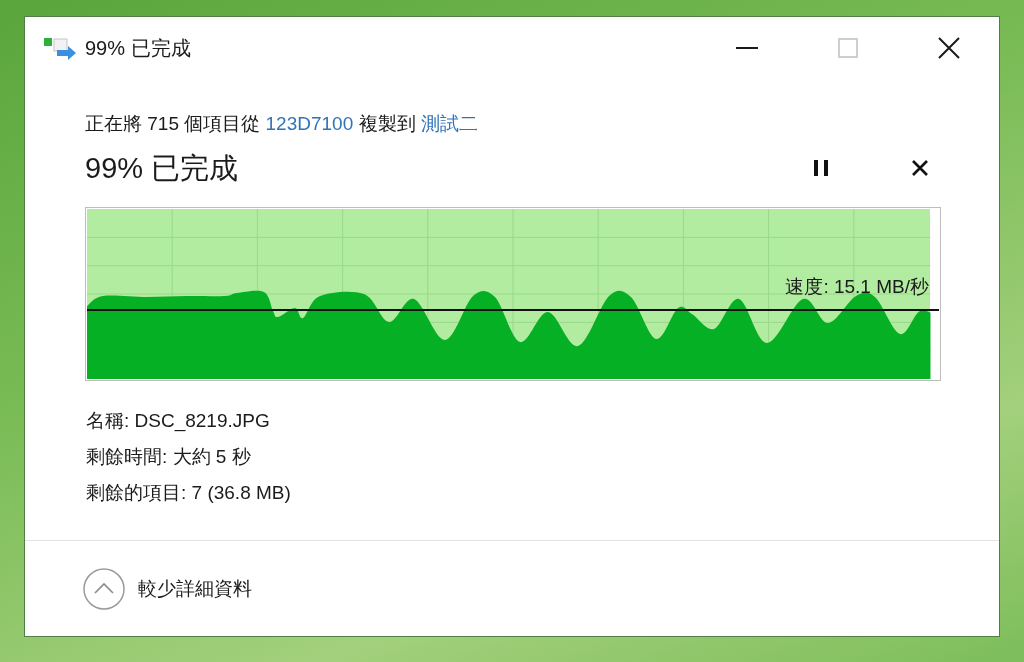 The image size is (1024, 662). Describe the element at coordinates (177, 421) in the screenshot. I see `detail-text: 名稱: DSC_8219.JPG` at that location.